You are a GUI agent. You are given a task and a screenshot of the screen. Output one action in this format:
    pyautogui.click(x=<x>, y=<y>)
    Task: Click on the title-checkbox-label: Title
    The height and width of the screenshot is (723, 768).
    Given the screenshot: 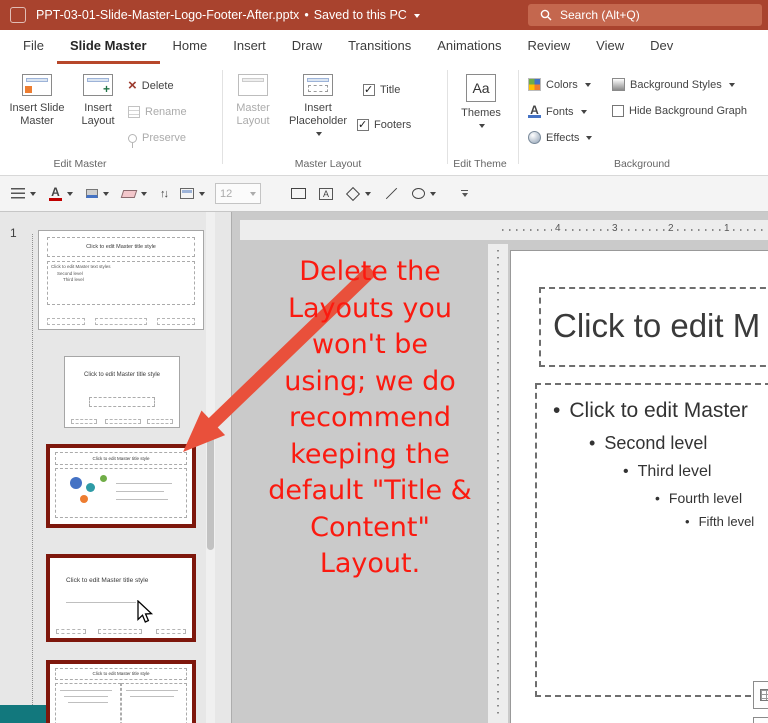 What is the action you would take?
    pyautogui.click(x=390, y=90)
    